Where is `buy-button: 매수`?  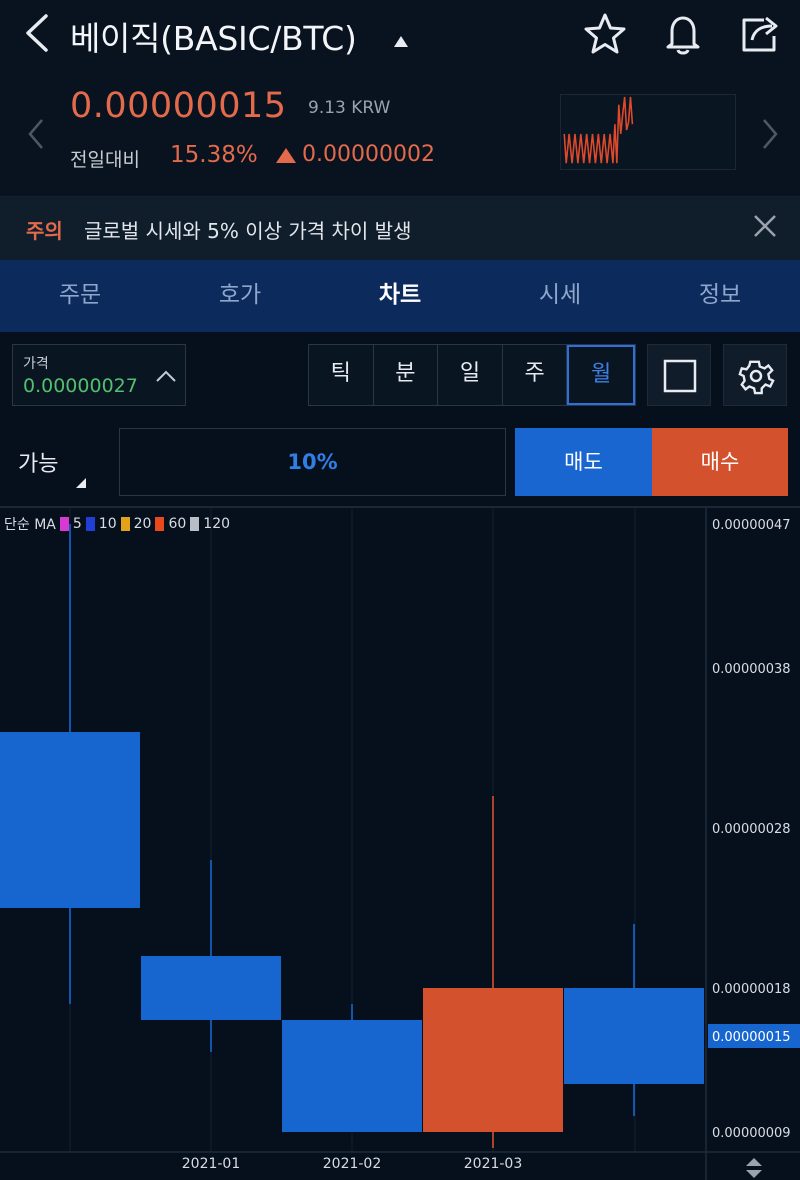 buy-button: 매수 is located at coordinates (720, 462).